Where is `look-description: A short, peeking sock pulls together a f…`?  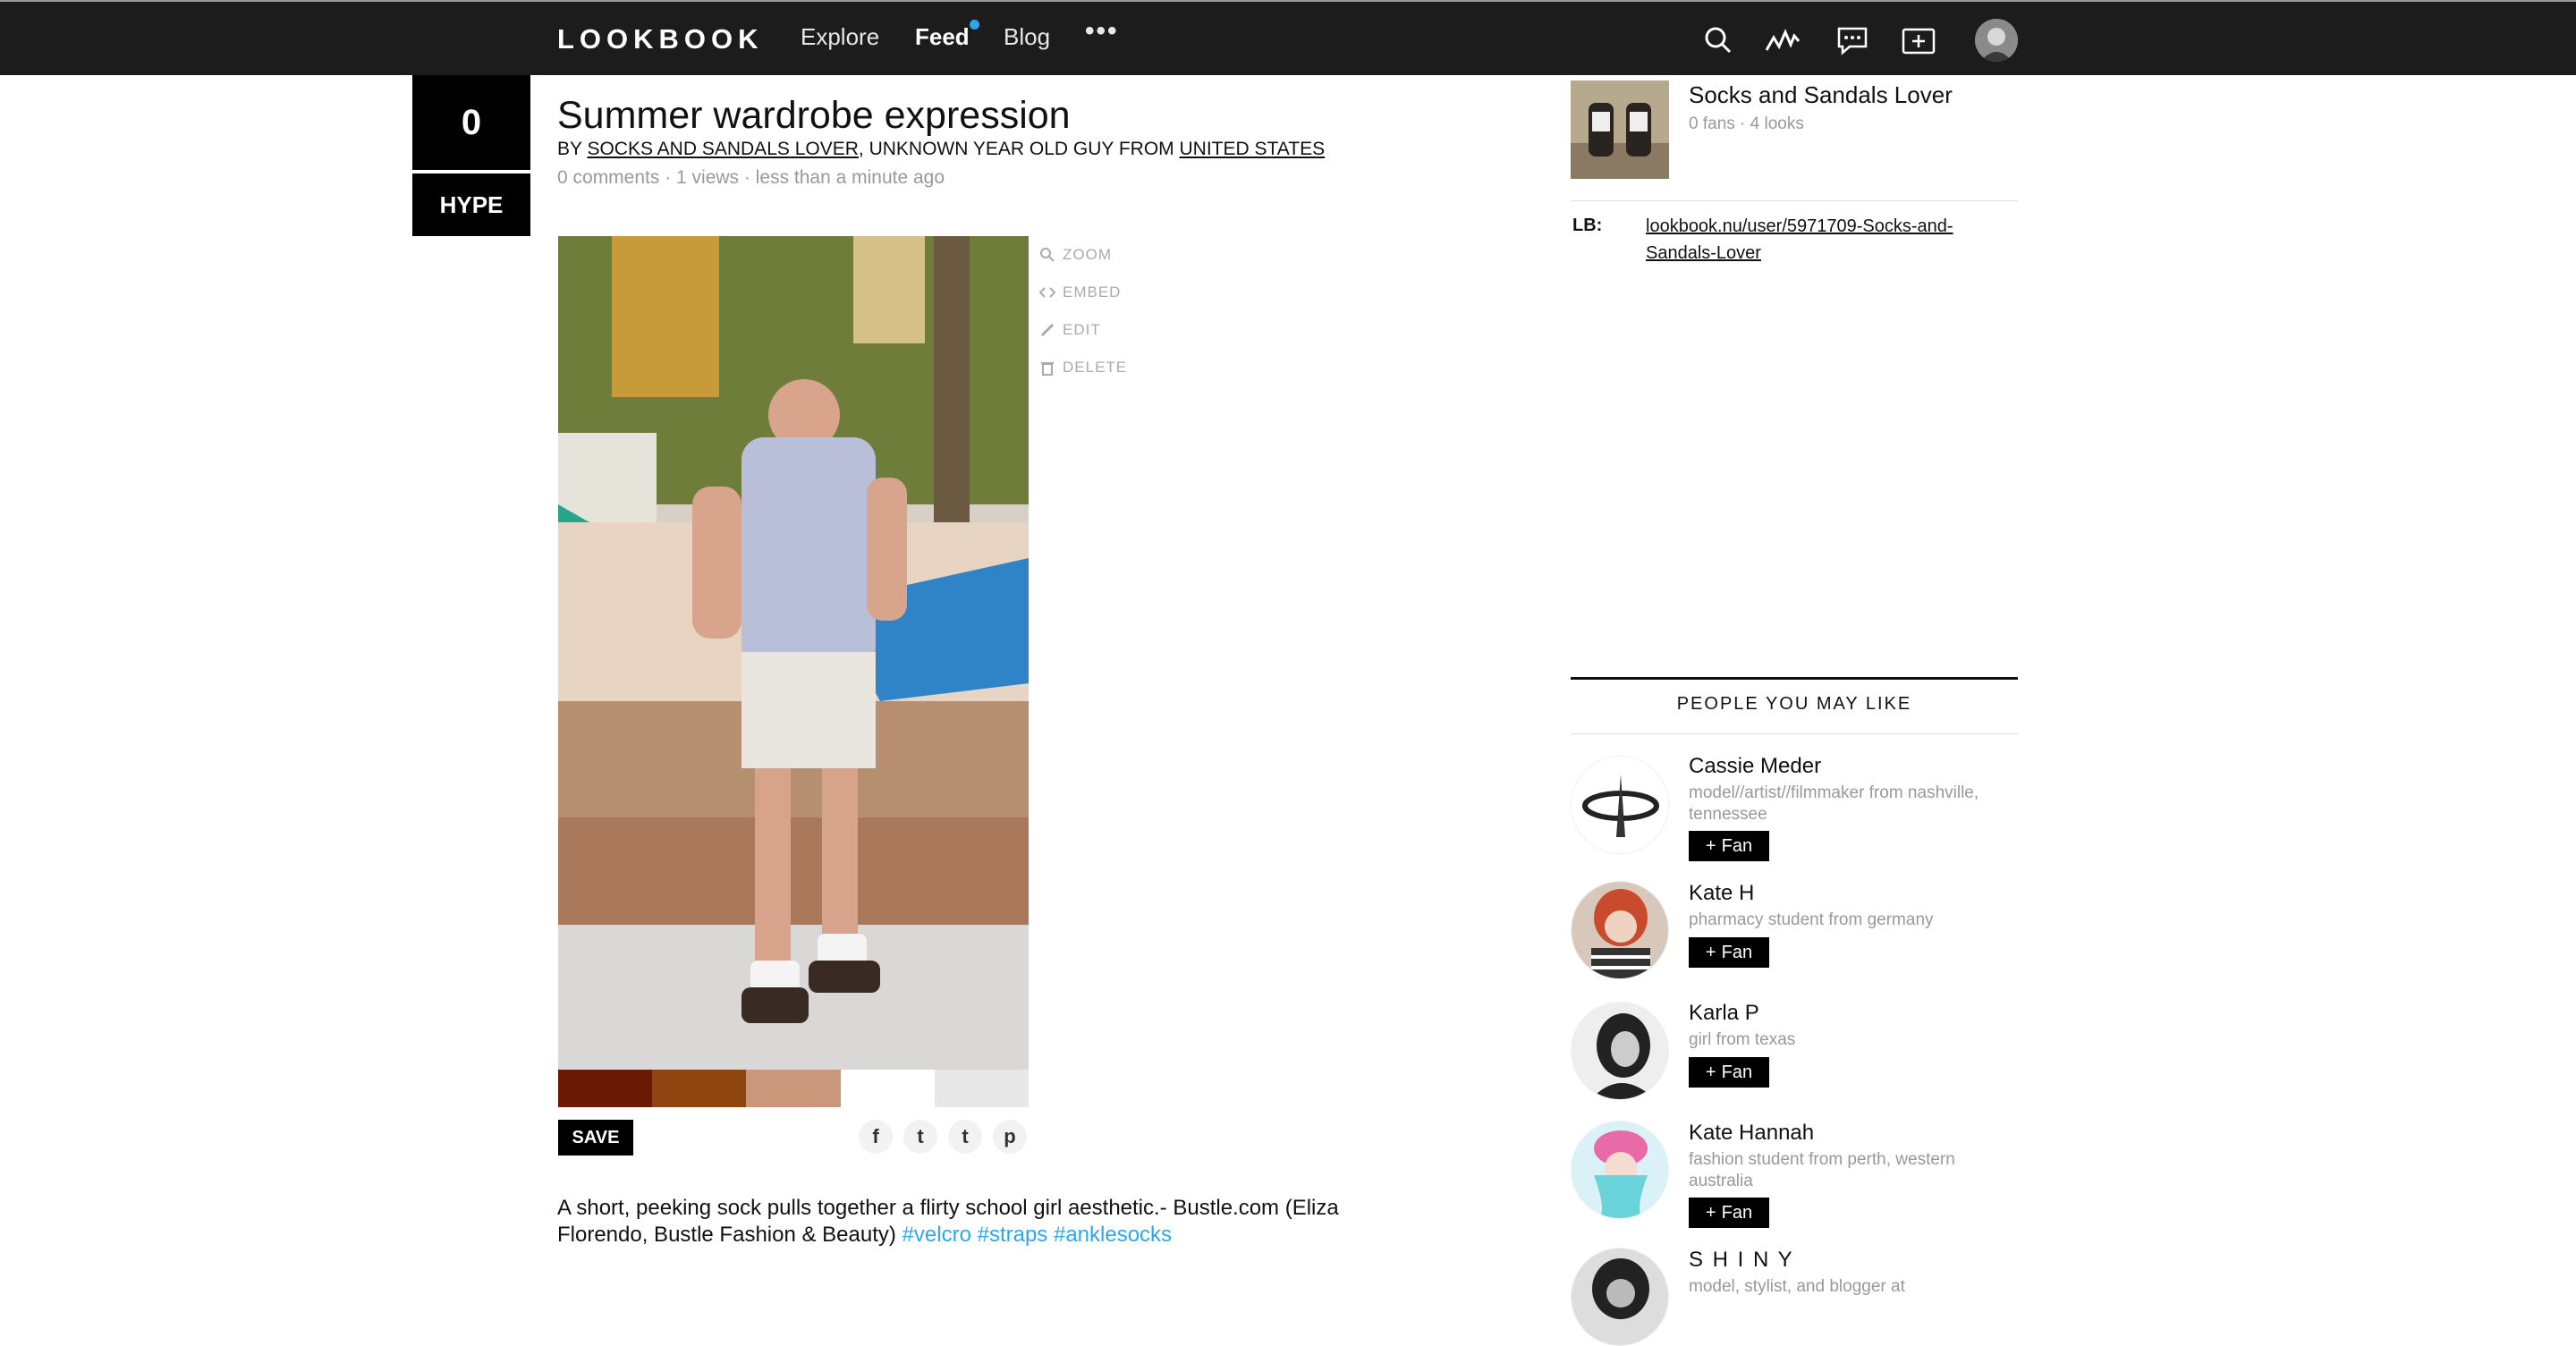
look-description: A short, peeking sock pulls together a f… is located at coordinates (959, 1222).